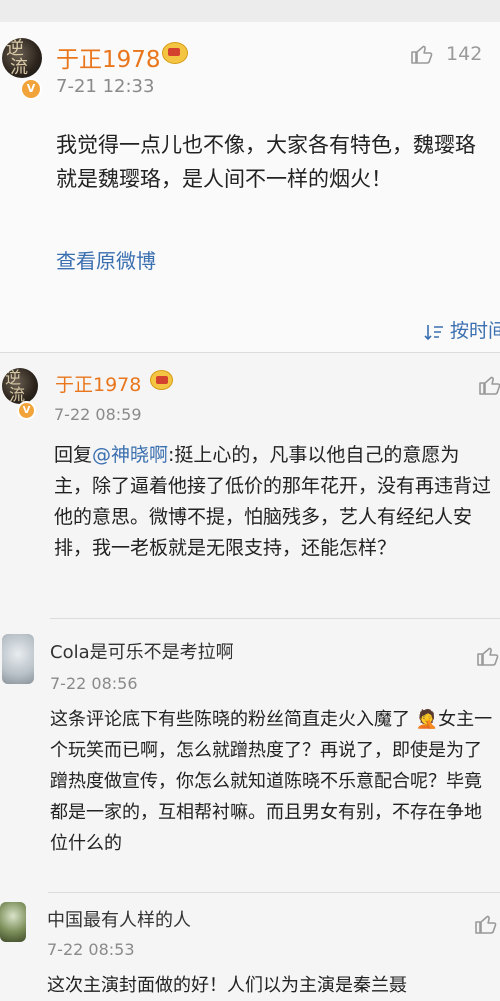  I want to click on username: Cola是可乐不是考拉啊, so click(142, 651).